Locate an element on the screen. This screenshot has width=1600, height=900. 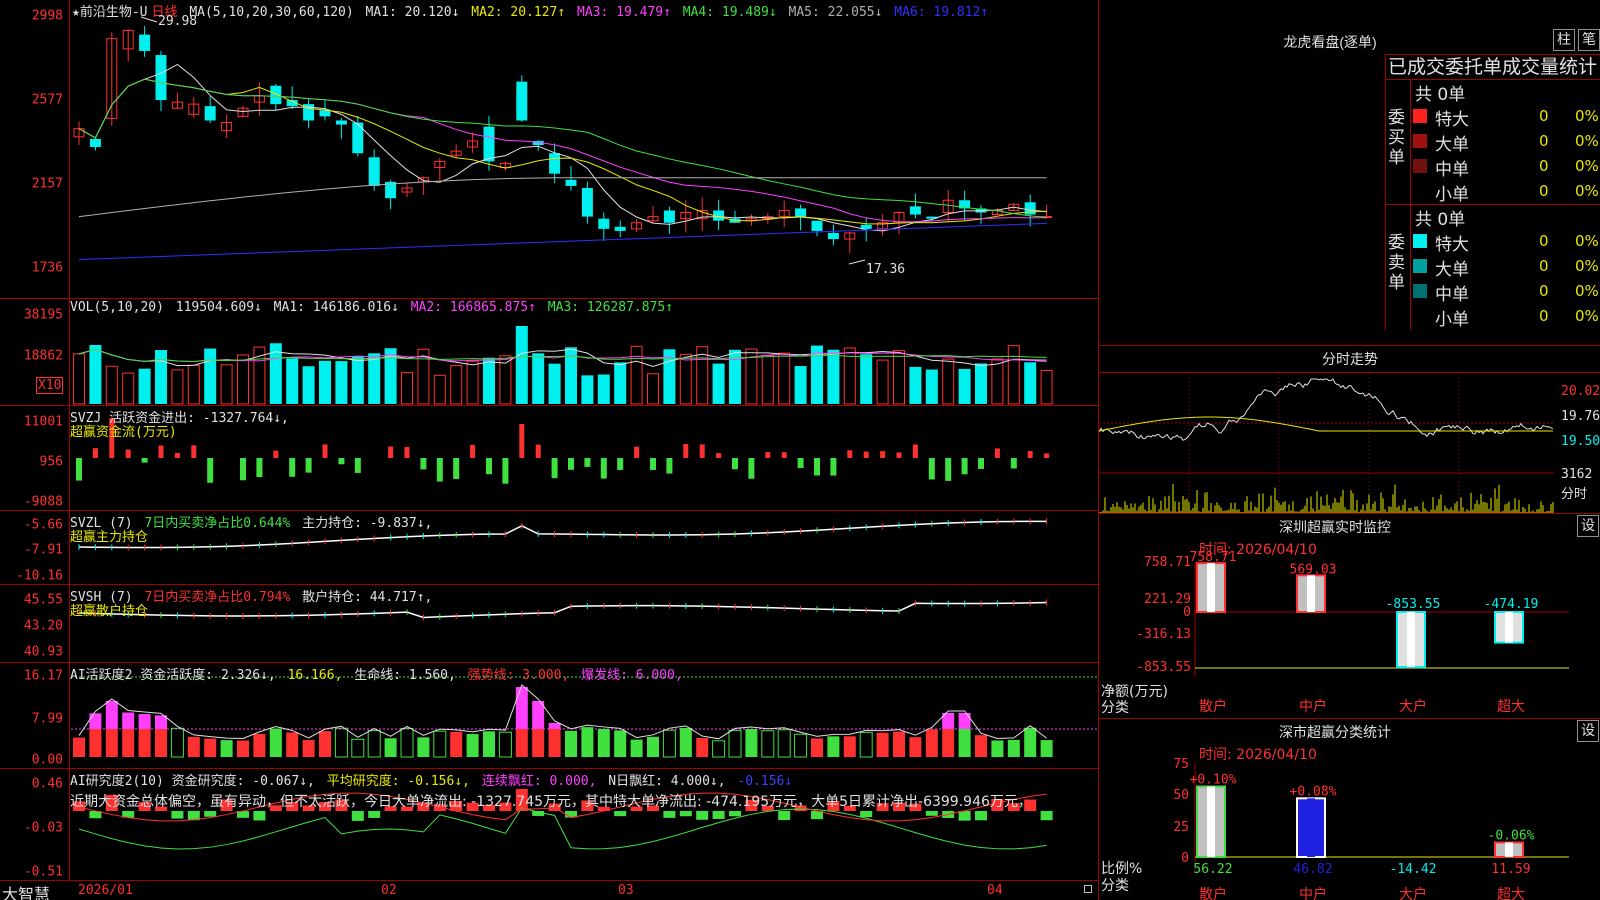
classify-y-label: 50 is located at coordinates (1181, 795).